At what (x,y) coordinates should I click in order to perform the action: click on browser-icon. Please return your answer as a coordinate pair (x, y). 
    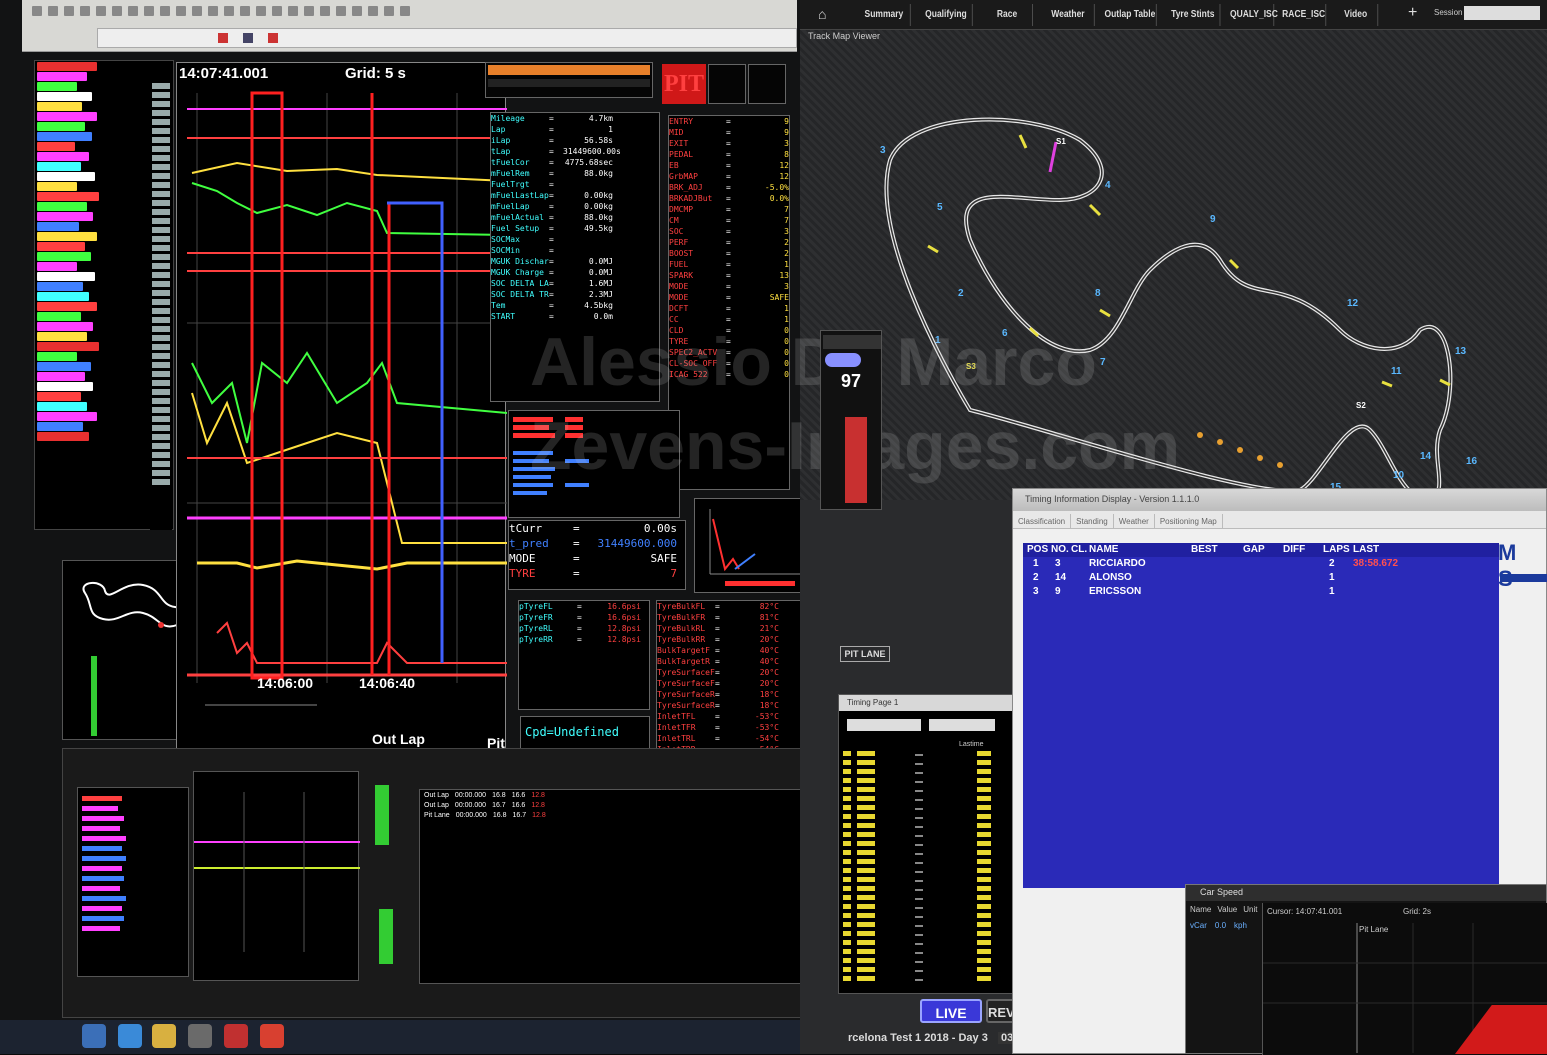
    Looking at the image, I should click on (130, 1036).